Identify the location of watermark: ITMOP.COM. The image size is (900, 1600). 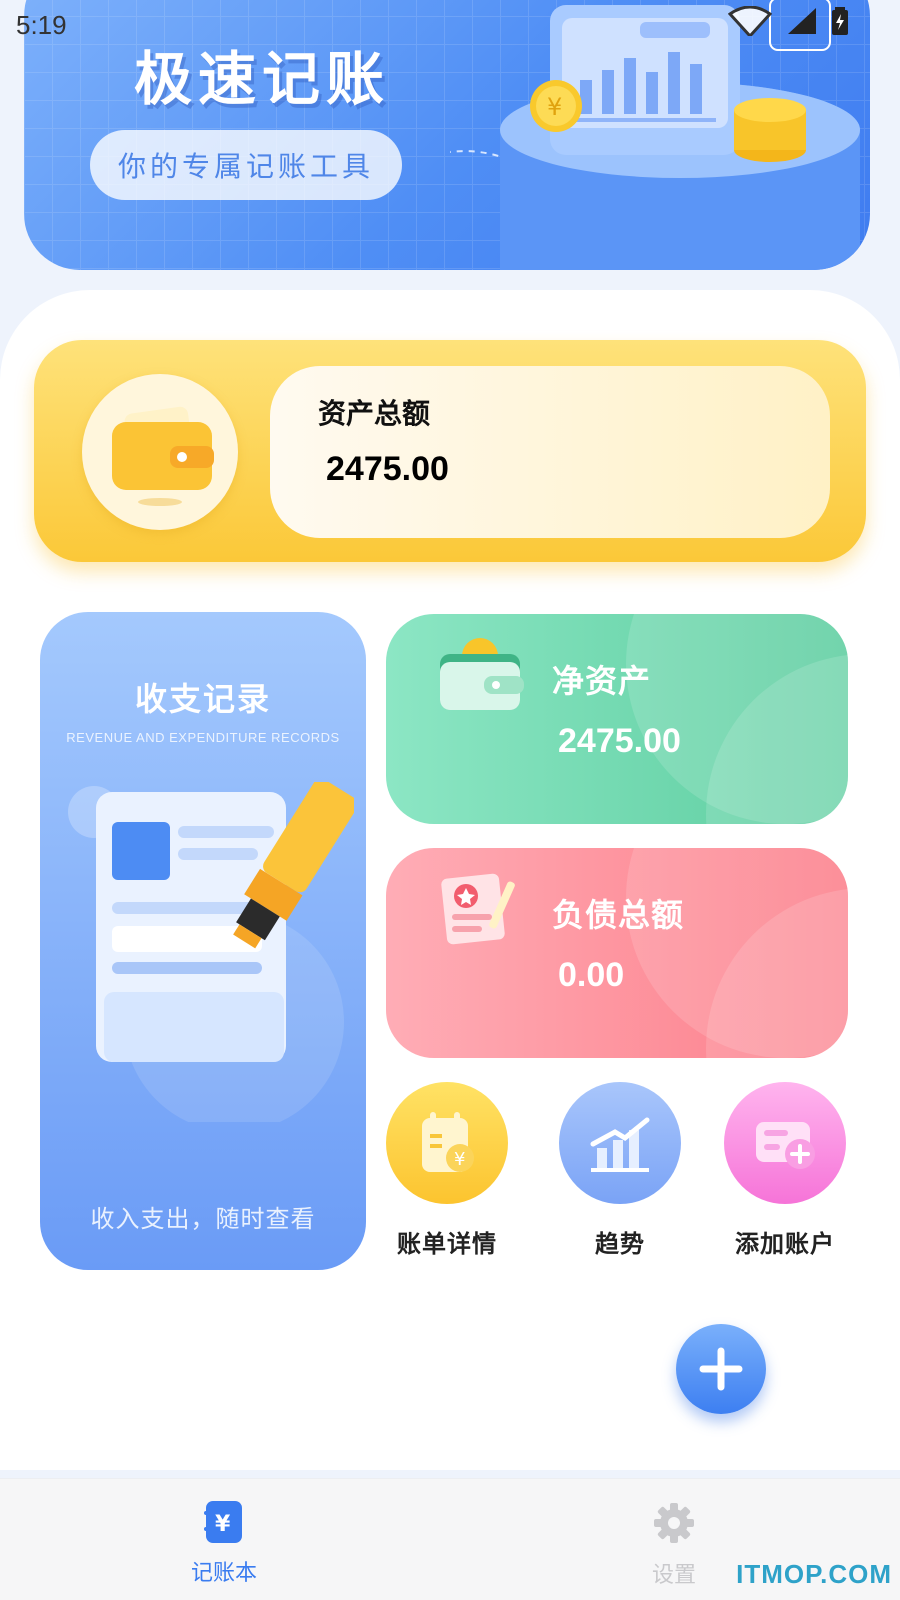
(814, 1574).